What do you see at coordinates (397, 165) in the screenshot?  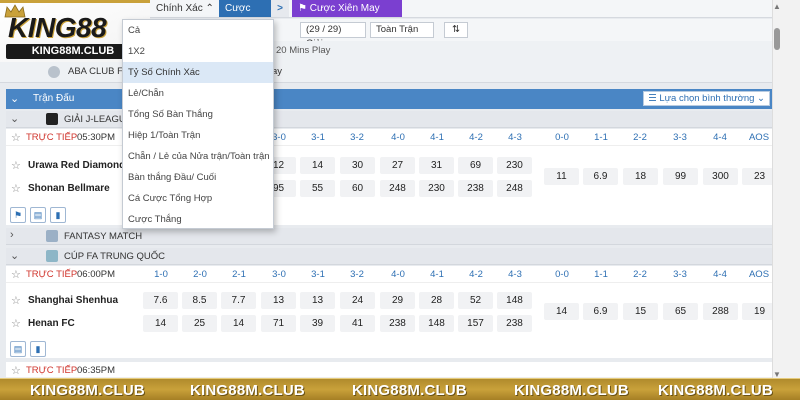 I see `odds-cell: 27` at bounding box center [397, 165].